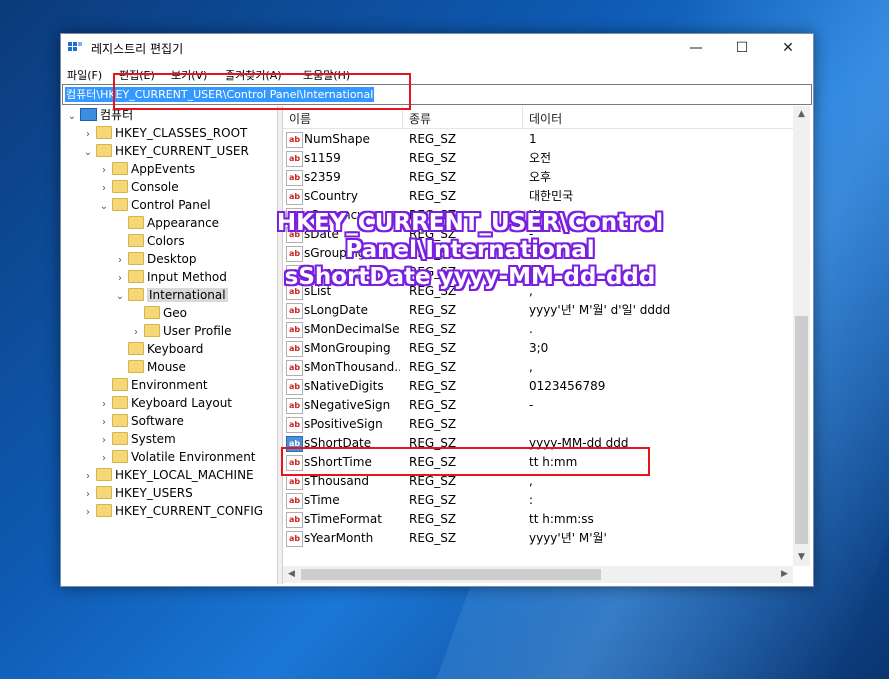  What do you see at coordinates (742, 48) in the screenshot?
I see `maximize-button: ☐` at bounding box center [742, 48].